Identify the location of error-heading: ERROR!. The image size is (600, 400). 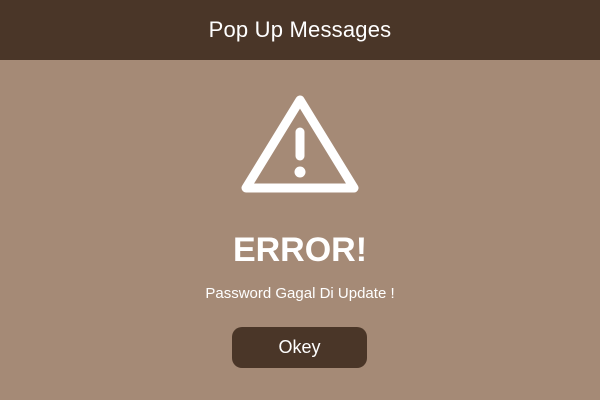
(300, 250).